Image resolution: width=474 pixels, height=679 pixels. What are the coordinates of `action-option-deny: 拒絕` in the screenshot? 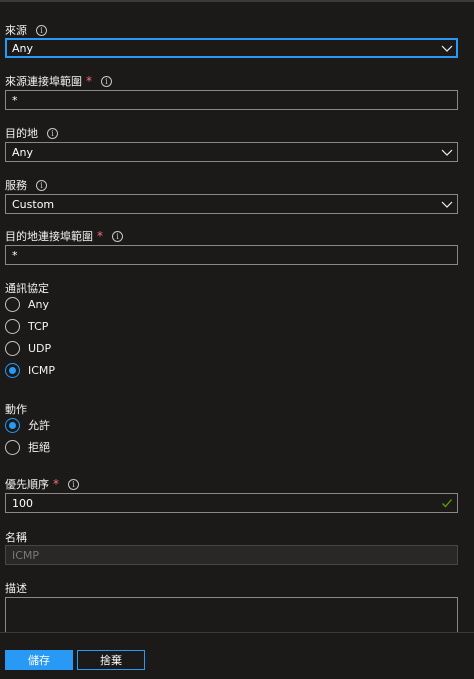 It's located at (27, 447).